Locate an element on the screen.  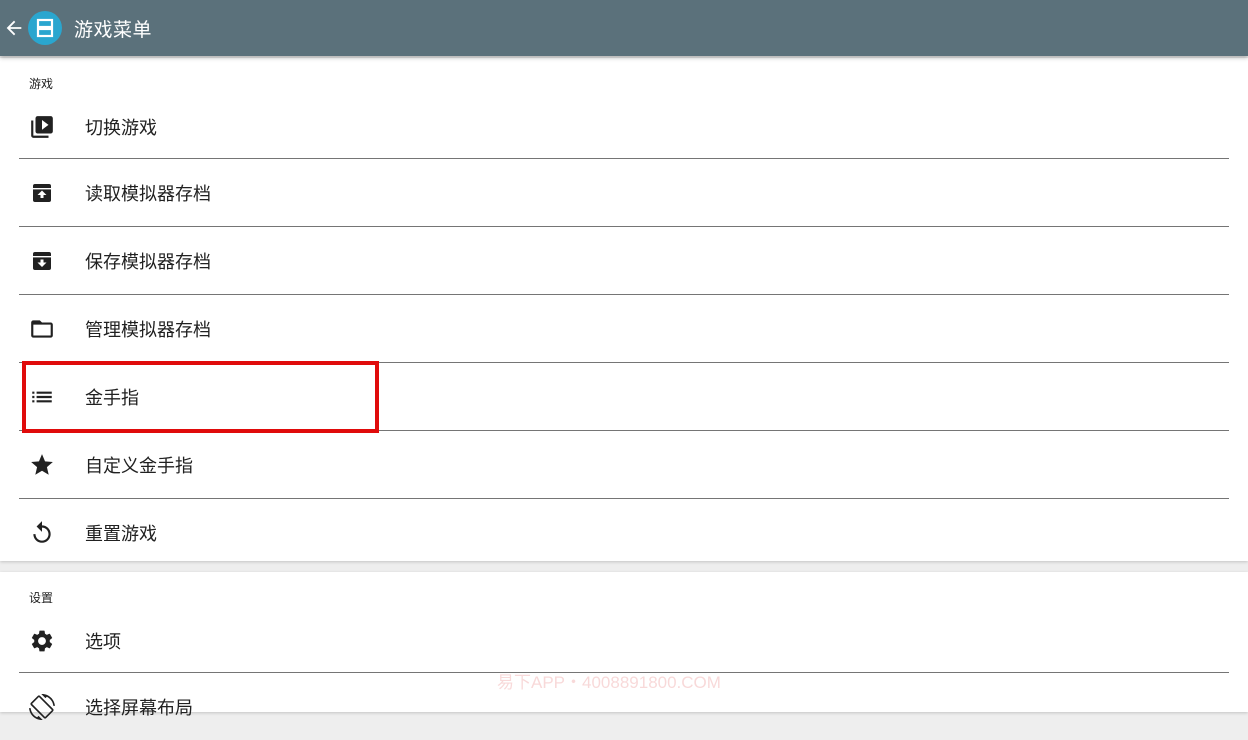
settings-section-header: 设置 is located at coordinates (41, 598).